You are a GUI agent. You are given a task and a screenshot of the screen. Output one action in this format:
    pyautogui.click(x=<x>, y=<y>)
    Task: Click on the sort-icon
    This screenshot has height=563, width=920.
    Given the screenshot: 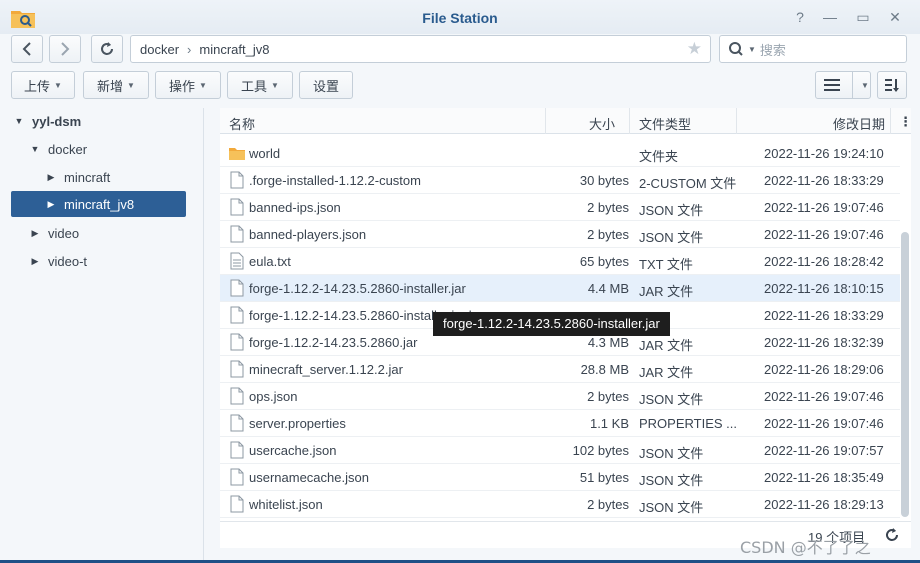 What is the action you would take?
    pyautogui.click(x=892, y=85)
    